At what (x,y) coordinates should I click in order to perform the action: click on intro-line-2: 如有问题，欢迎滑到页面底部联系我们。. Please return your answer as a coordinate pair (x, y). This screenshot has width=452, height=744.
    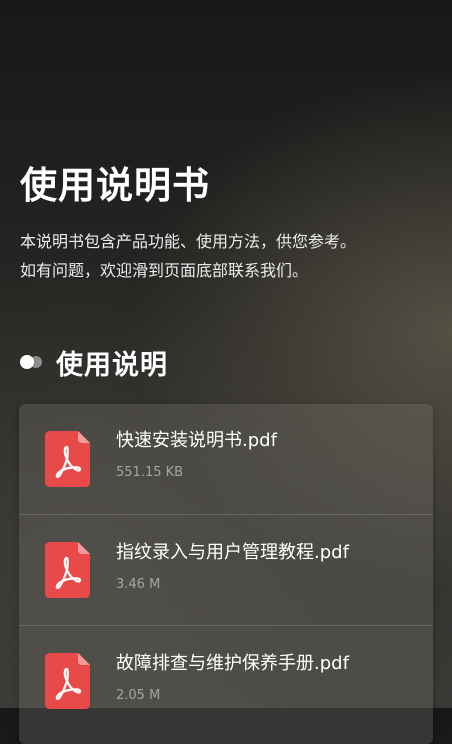
    Looking at the image, I should click on (164, 270).